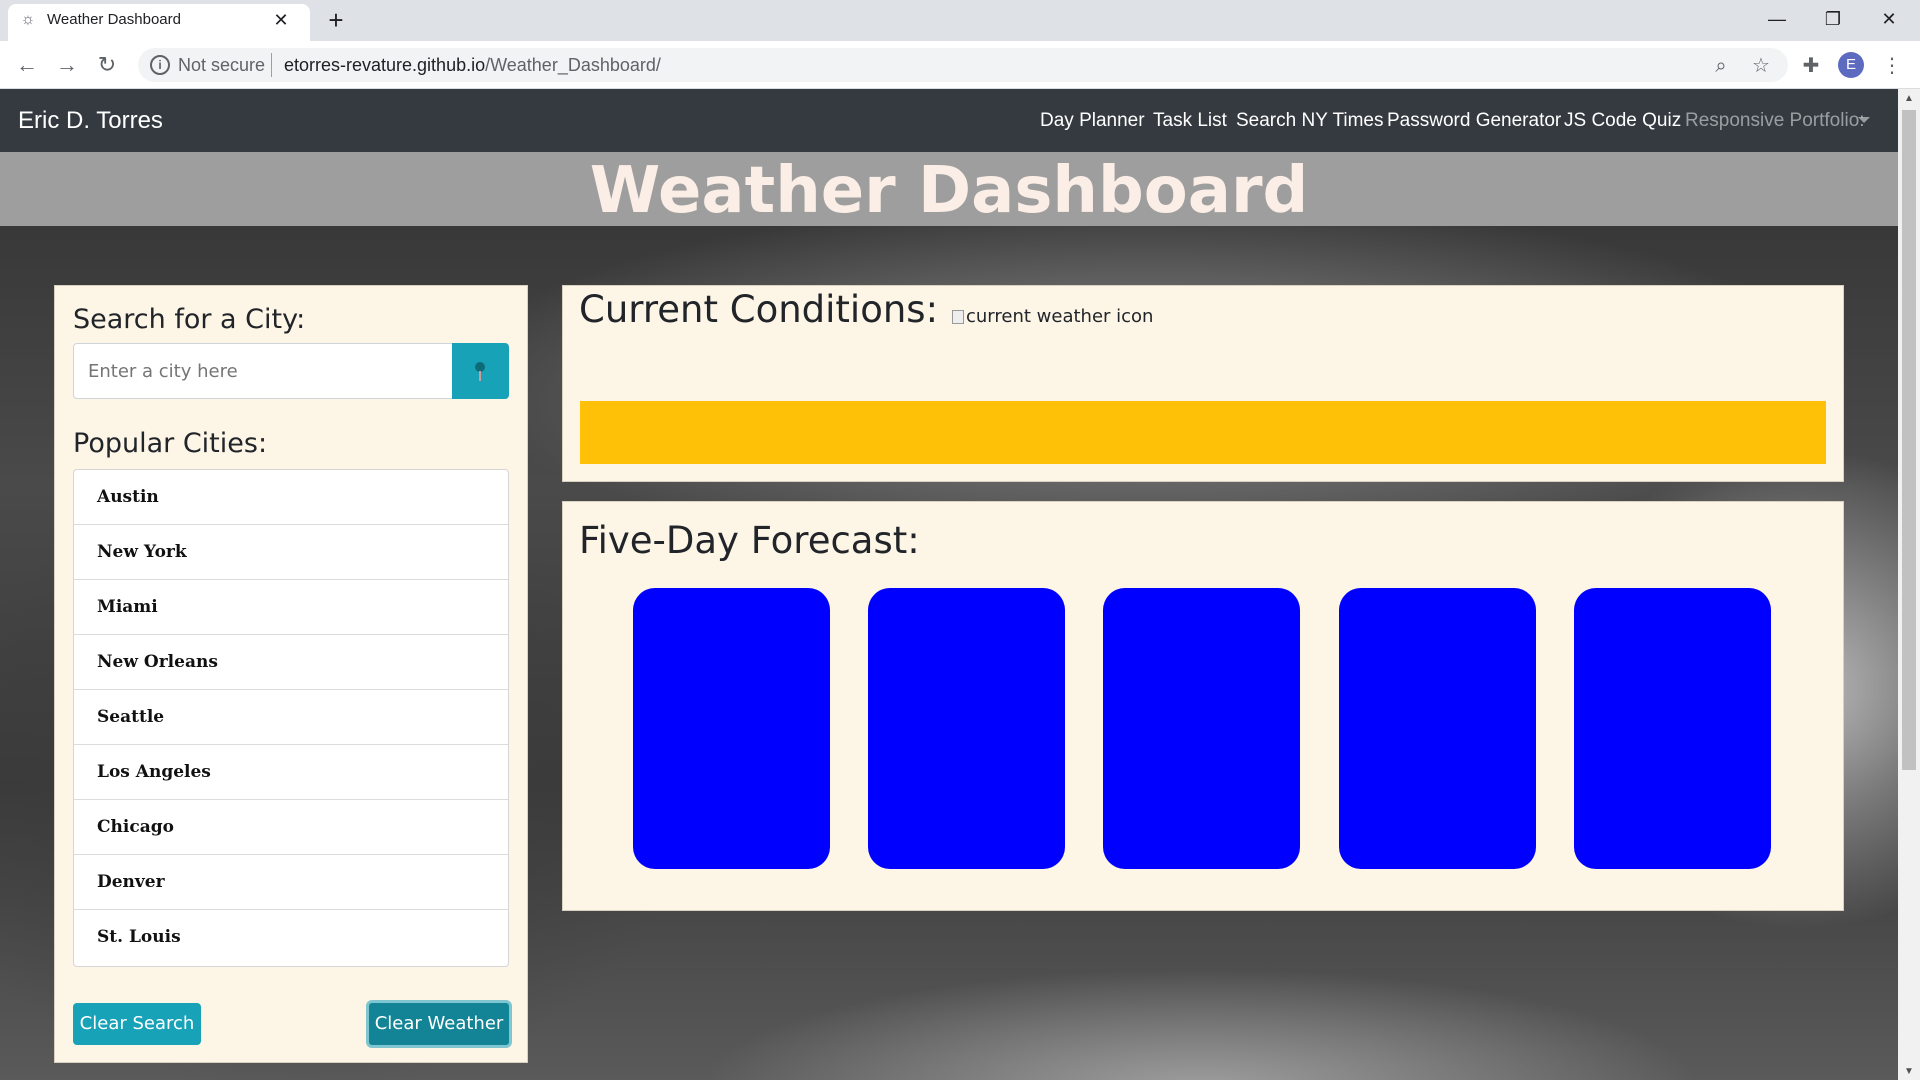 This screenshot has width=1920, height=1080. Describe the element at coordinates (1909, 1072) in the screenshot. I see `scroll-down-icon: ▼` at that location.